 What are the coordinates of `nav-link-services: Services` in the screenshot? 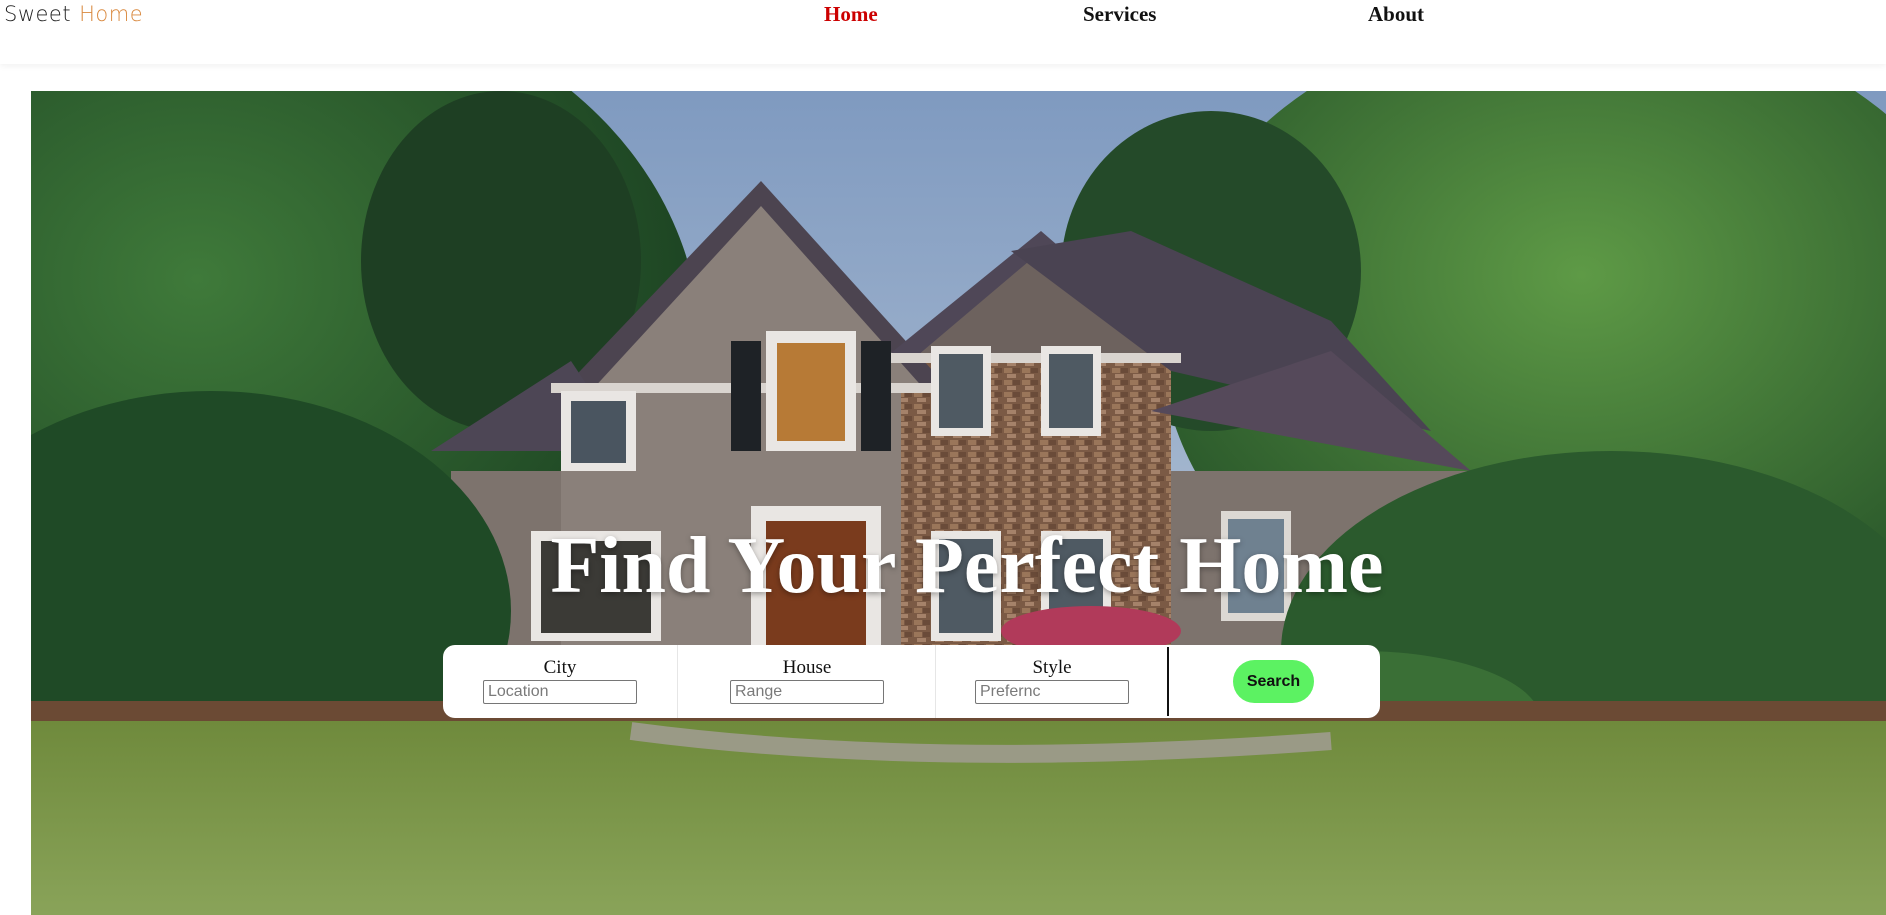 It's located at (1119, 14).